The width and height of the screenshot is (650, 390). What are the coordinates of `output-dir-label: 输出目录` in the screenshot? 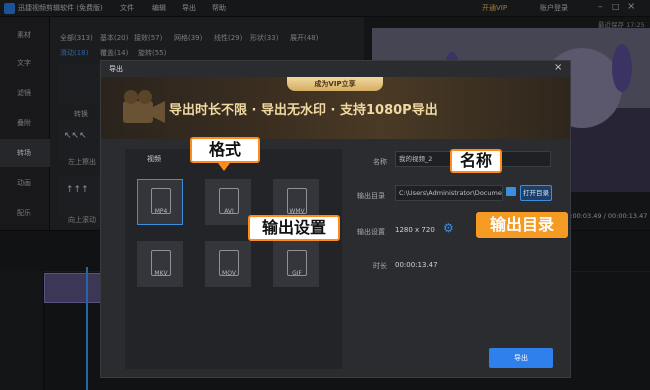 It's located at (371, 196).